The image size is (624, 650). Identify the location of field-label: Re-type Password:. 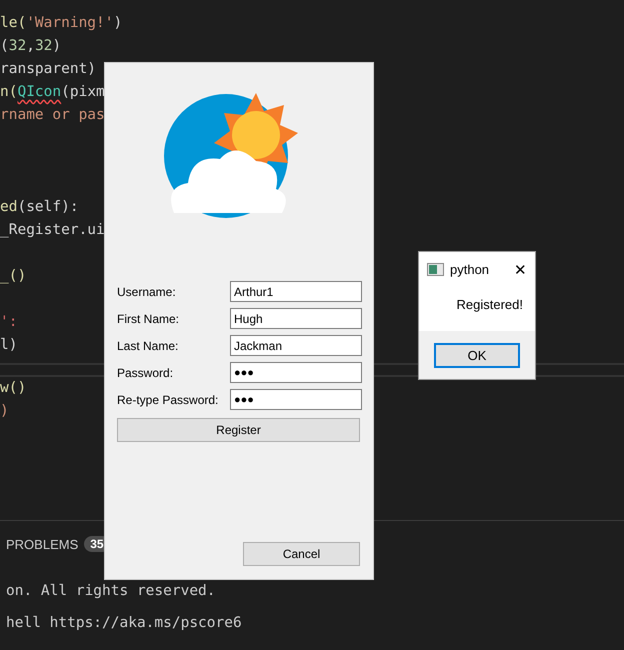
(168, 399).